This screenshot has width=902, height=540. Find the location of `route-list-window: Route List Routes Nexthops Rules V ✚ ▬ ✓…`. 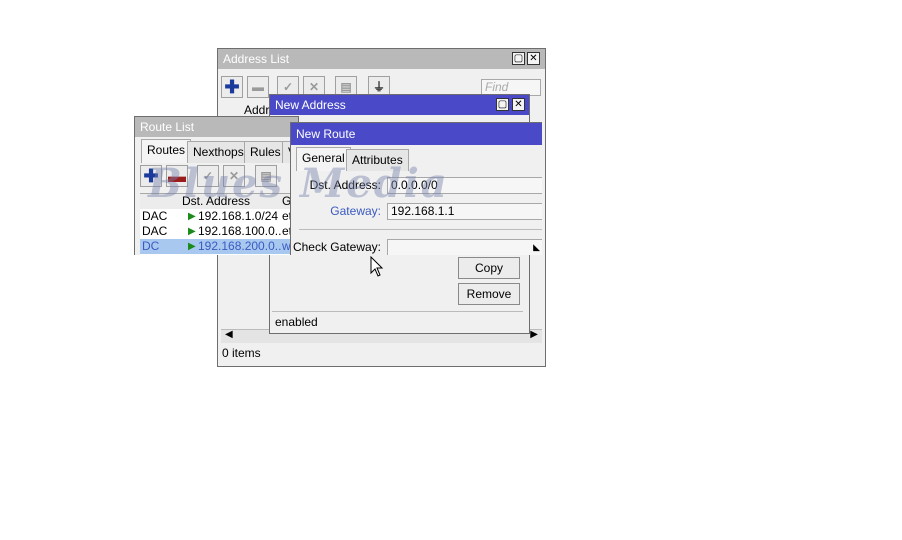

route-list-window: Route List Routes Nexthops Rules V ✚ ▬ ✓… is located at coordinates (216, 185).